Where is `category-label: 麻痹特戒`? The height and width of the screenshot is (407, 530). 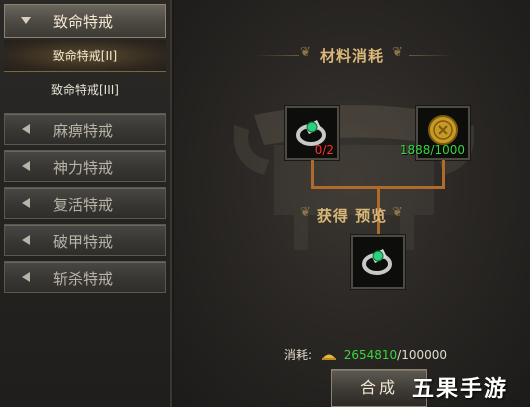
category-label: 麻痹特戒 is located at coordinates (83, 131).